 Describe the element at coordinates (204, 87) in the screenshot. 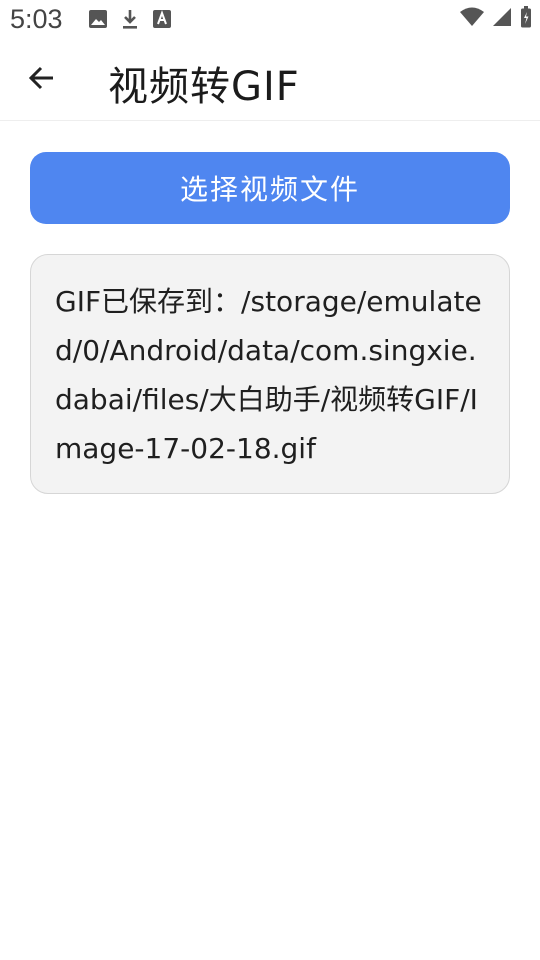

I see `page-title: 视频转GIF` at that location.